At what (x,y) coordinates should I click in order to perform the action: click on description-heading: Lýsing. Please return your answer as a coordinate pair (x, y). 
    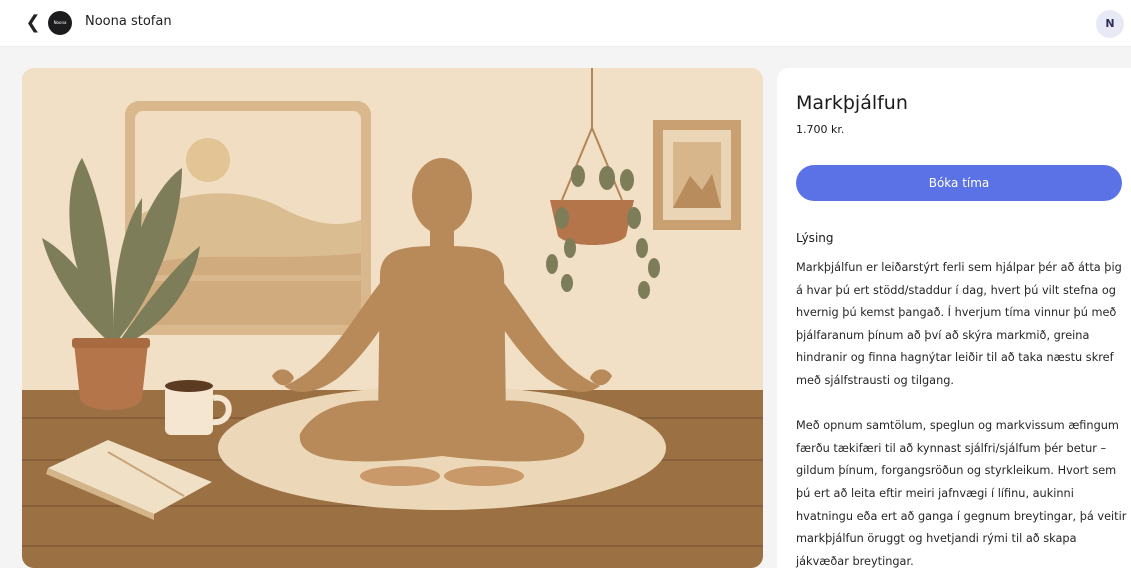
    Looking at the image, I should click on (815, 238).